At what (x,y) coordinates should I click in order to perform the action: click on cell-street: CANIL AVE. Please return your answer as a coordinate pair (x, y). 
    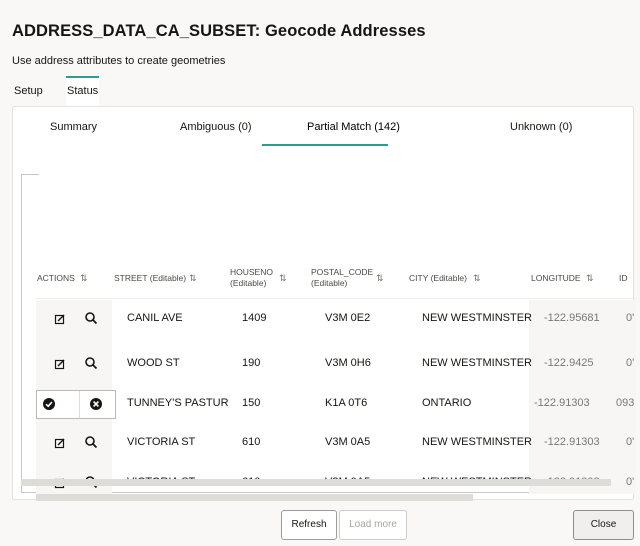
    Looking at the image, I should click on (155, 318).